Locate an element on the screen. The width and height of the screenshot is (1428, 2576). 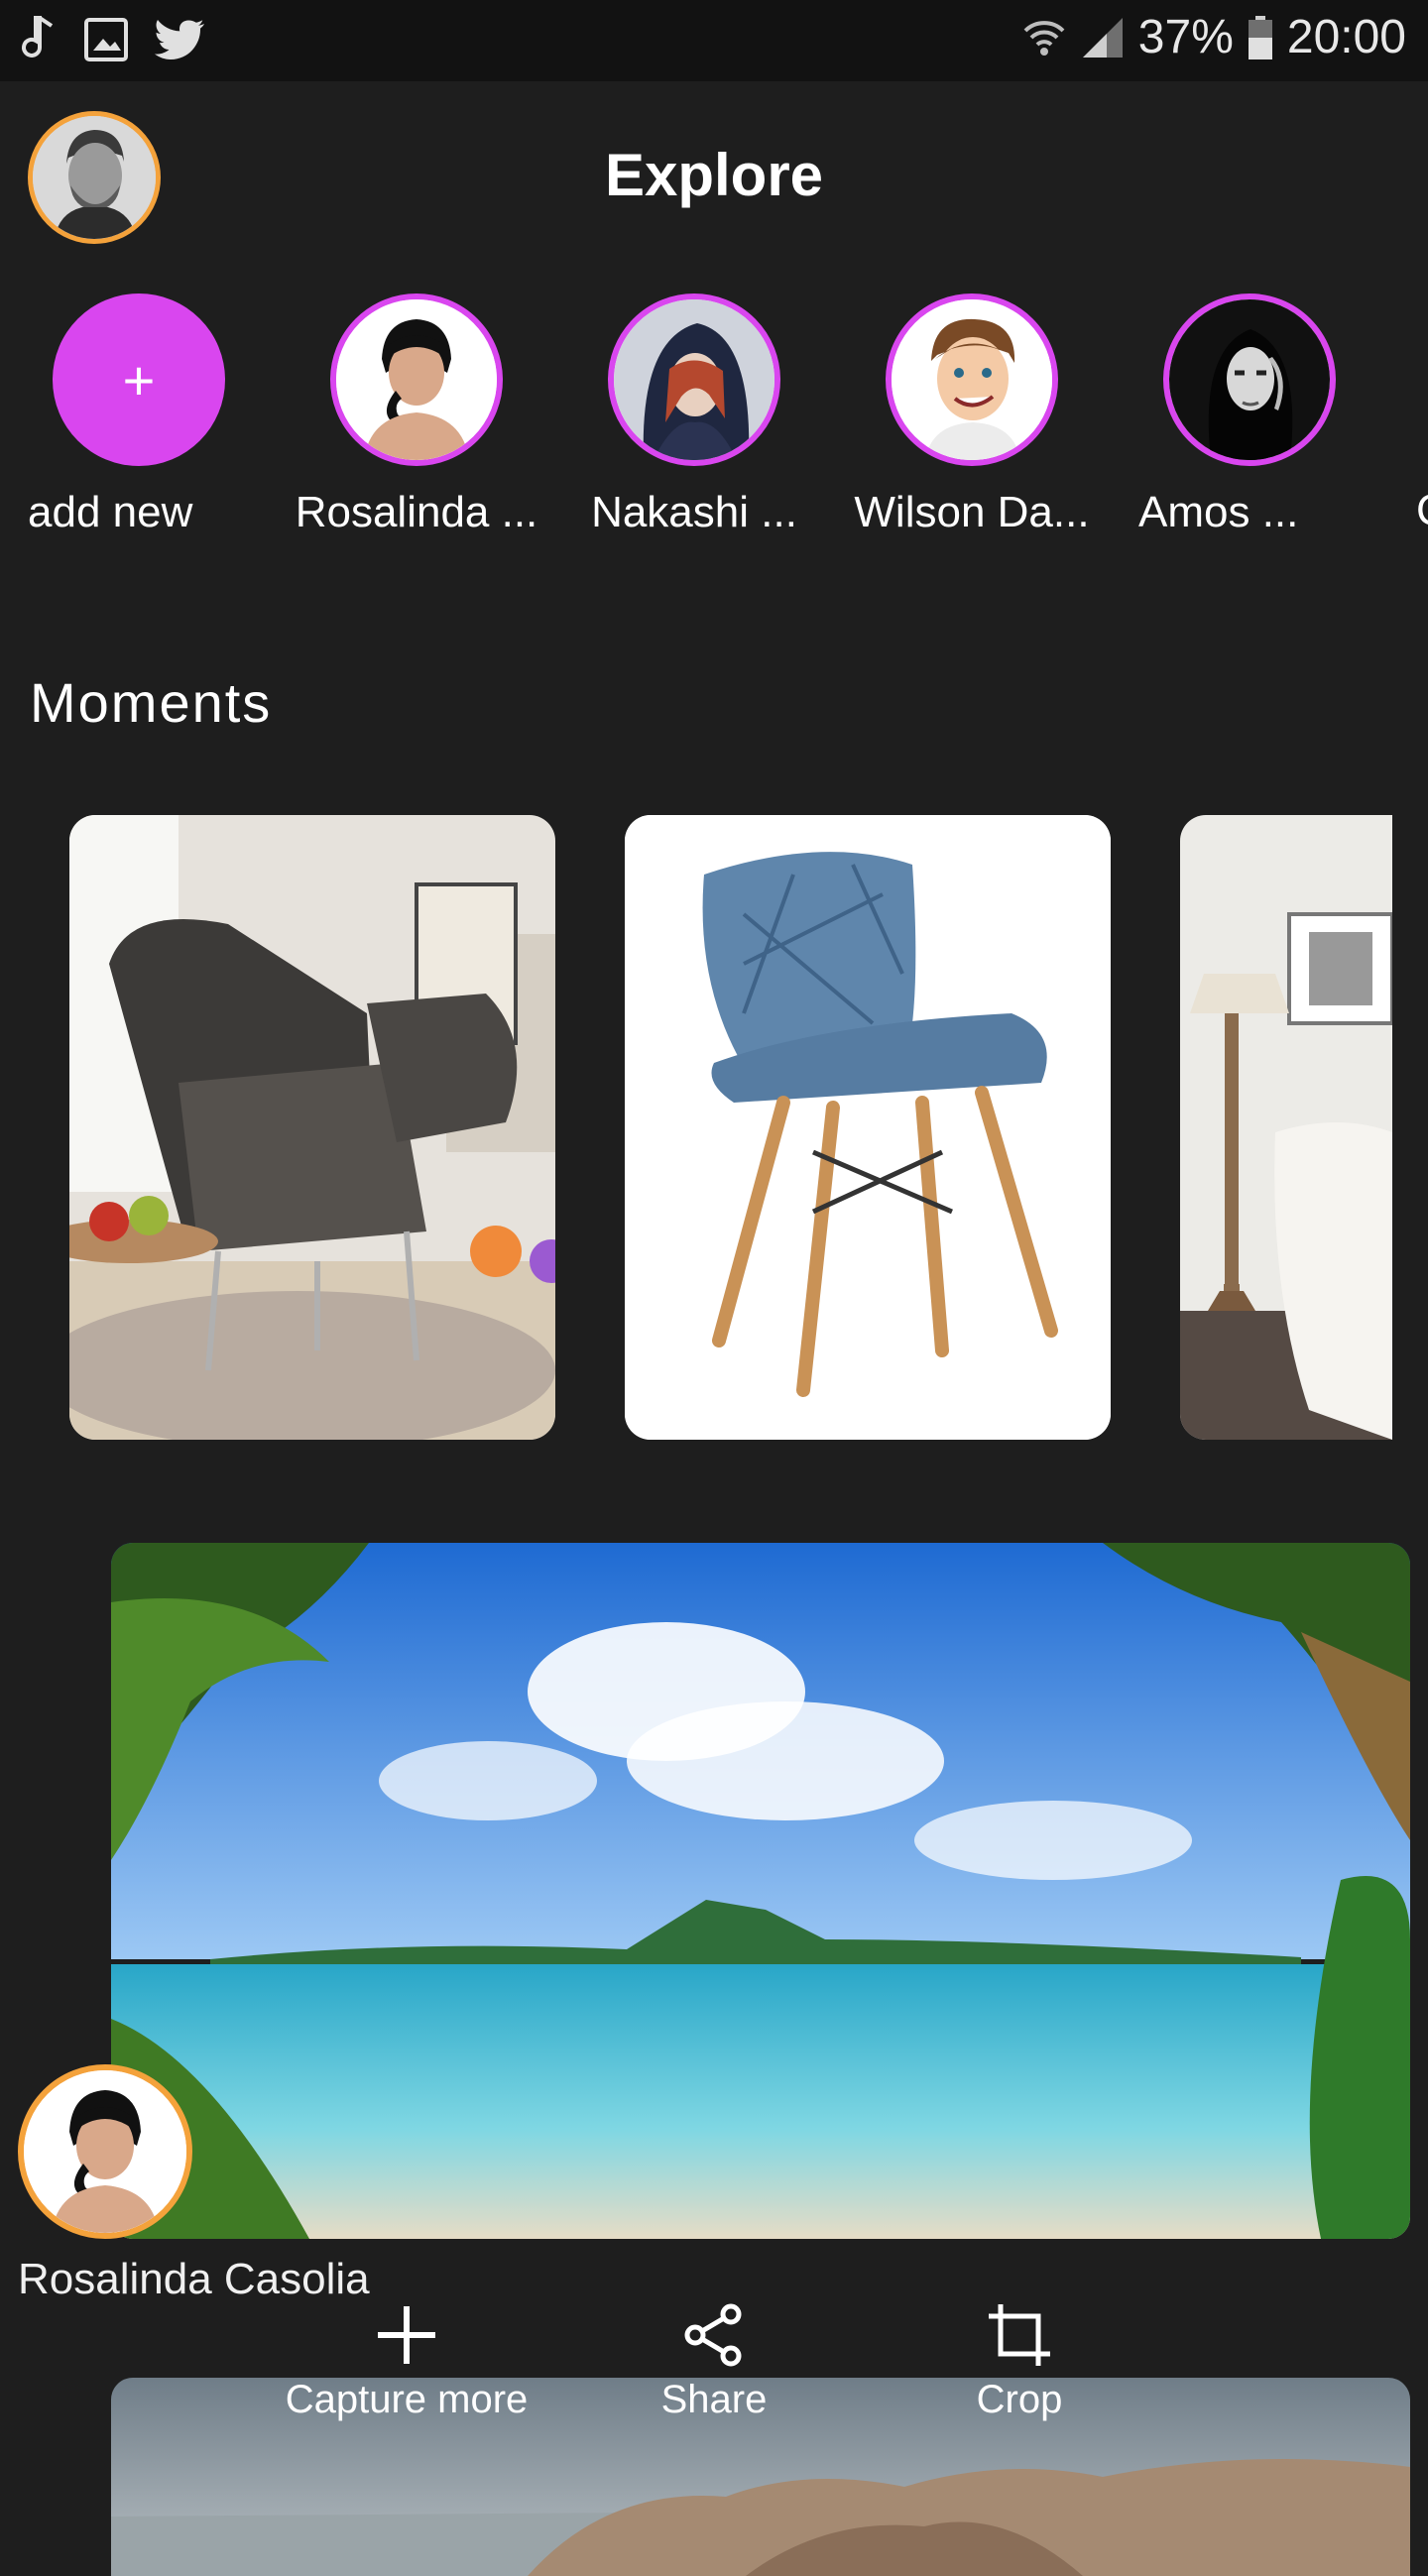
wifi-icon is located at coordinates (1044, 38).